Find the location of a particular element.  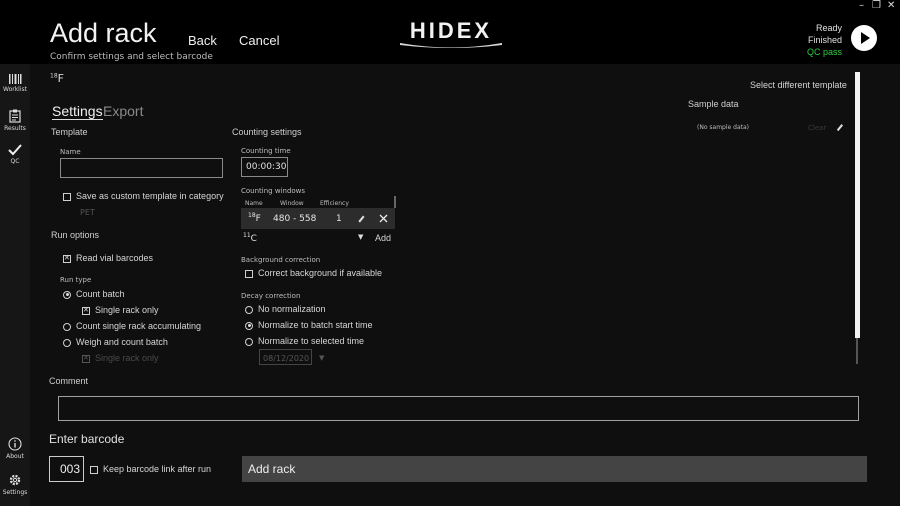

sidebar-item-settings: Settings is located at coordinates (15, 484).